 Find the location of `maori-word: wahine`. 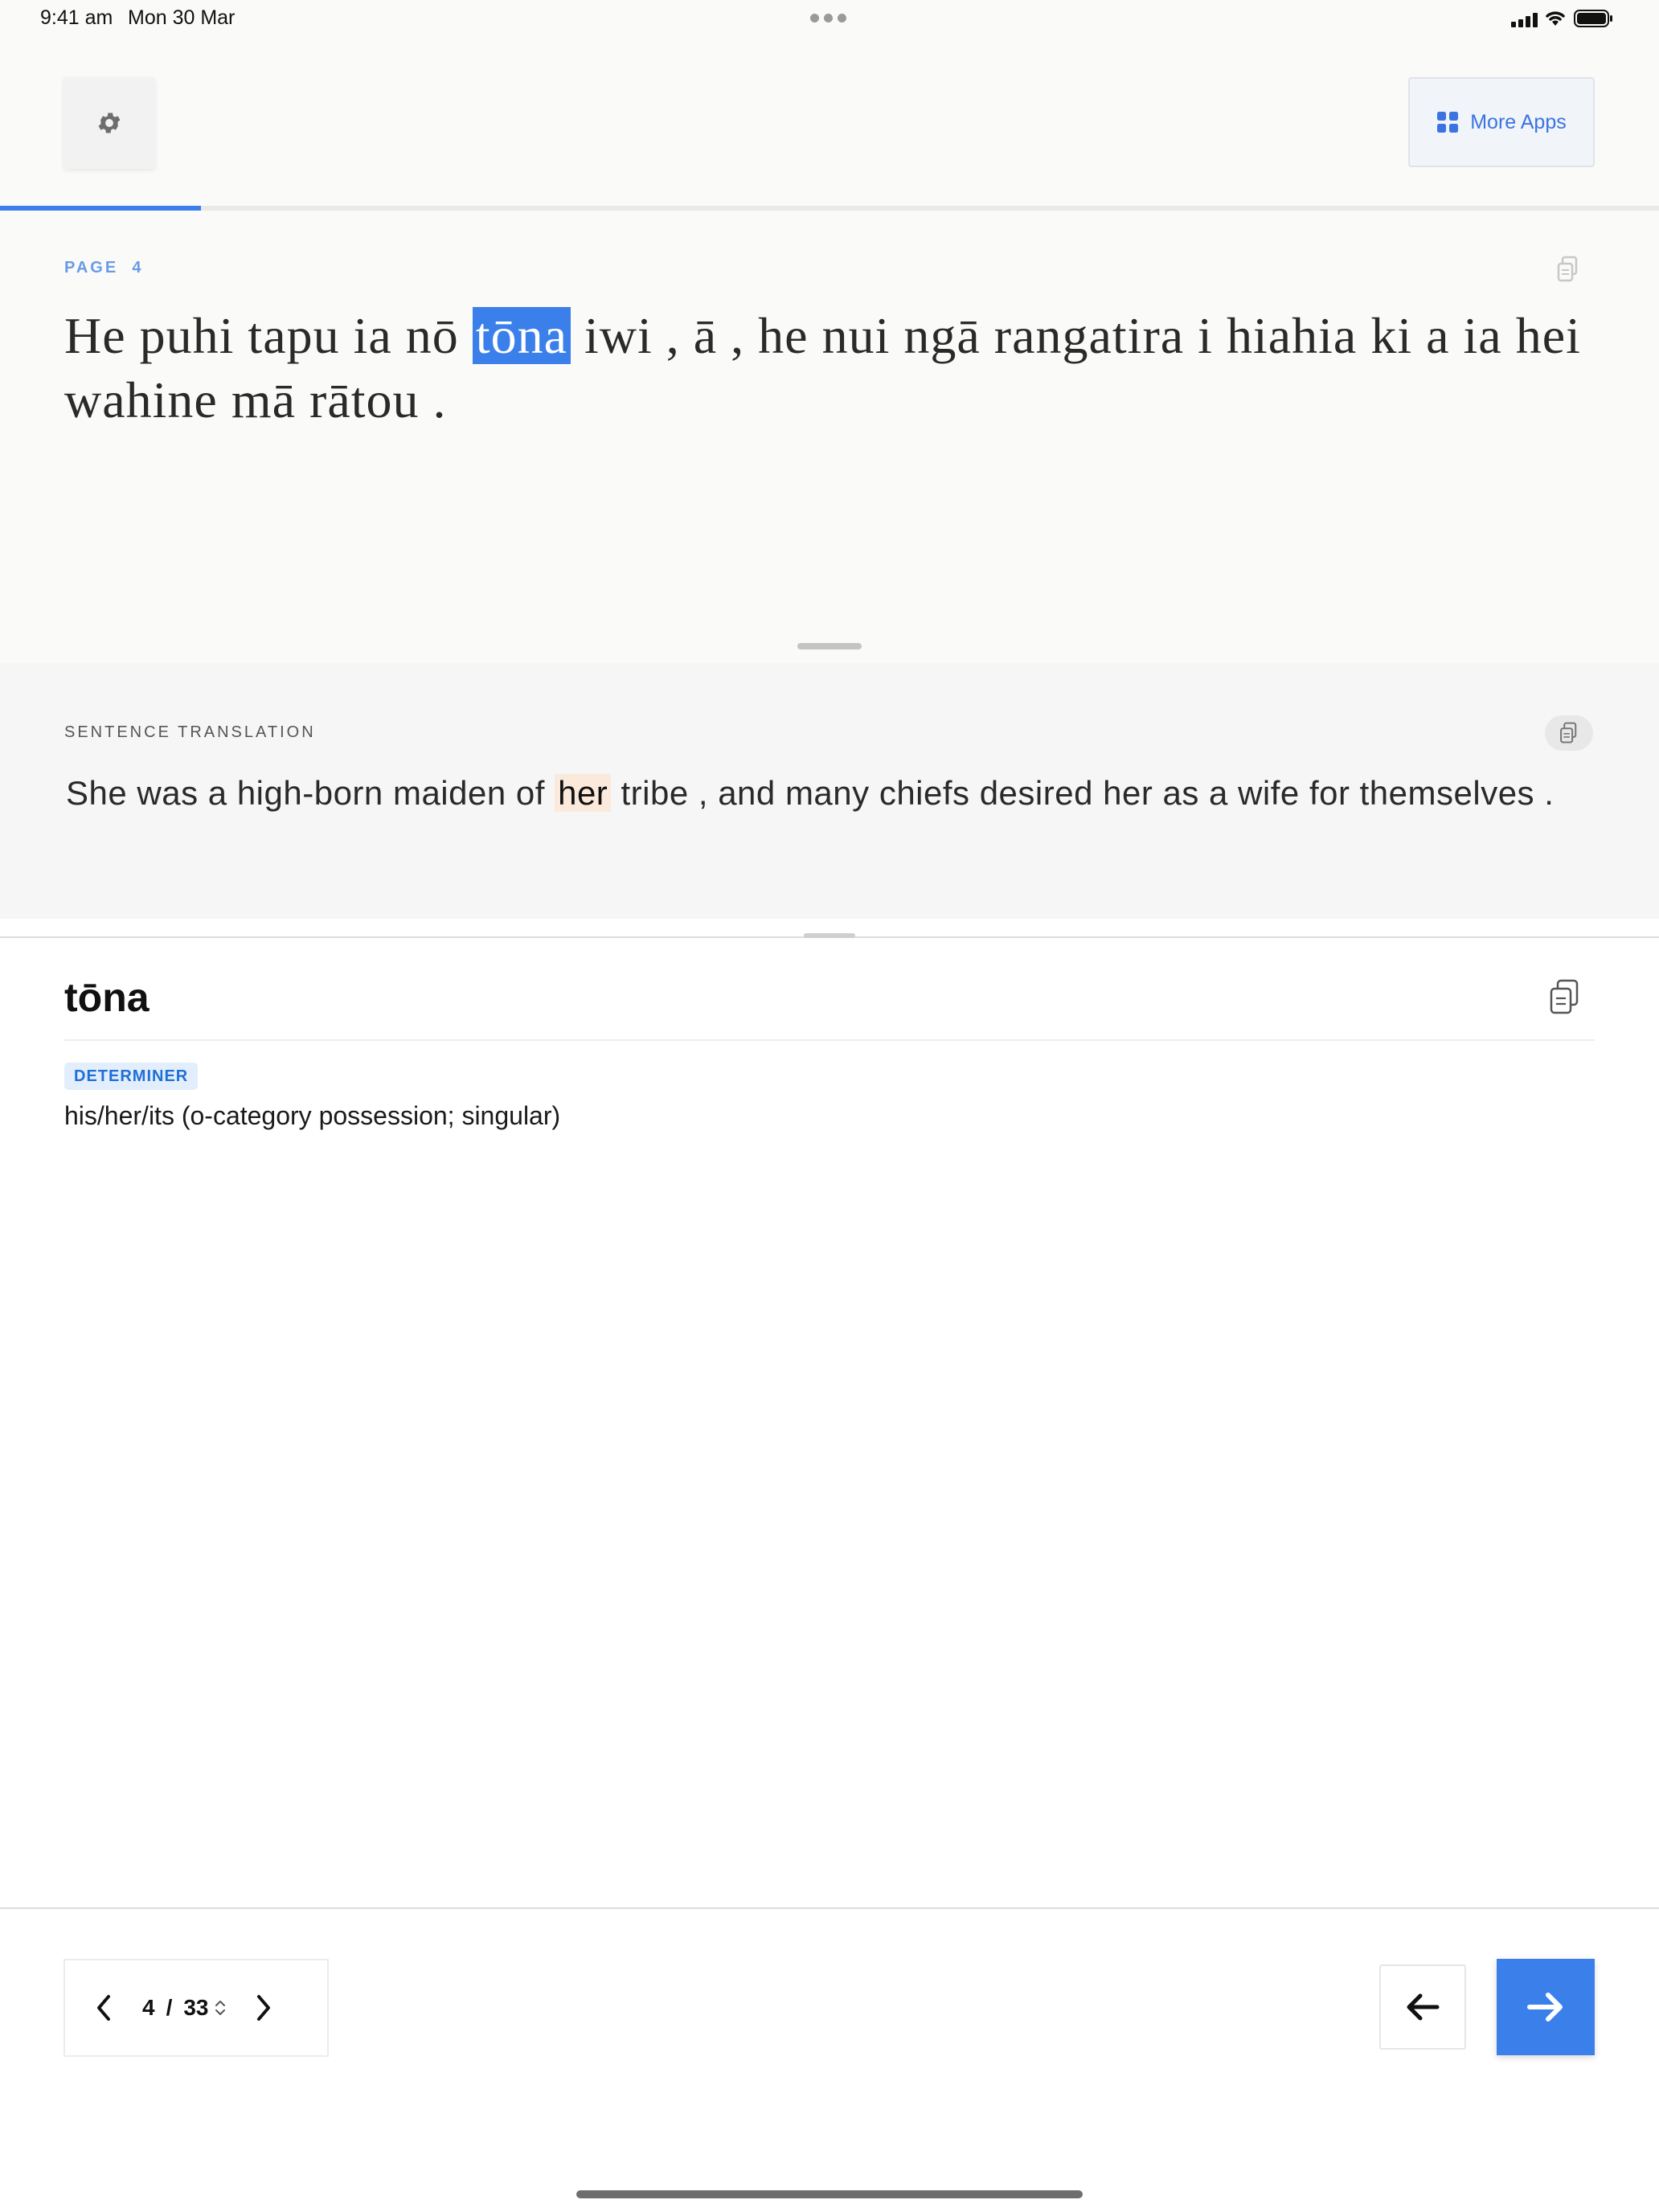

maori-word: wahine is located at coordinates (141, 399).